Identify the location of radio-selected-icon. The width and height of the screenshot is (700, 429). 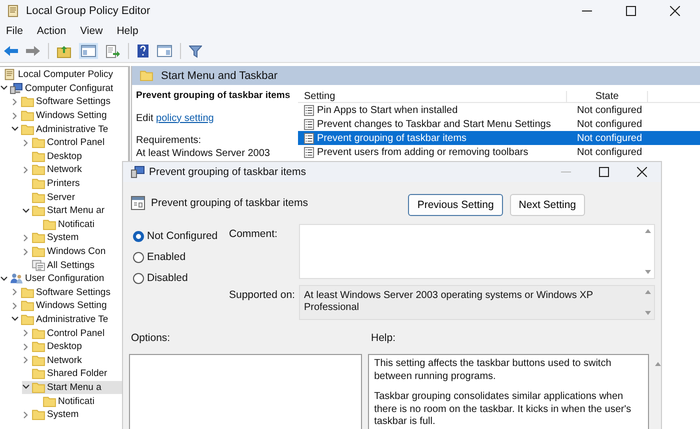
(138, 236).